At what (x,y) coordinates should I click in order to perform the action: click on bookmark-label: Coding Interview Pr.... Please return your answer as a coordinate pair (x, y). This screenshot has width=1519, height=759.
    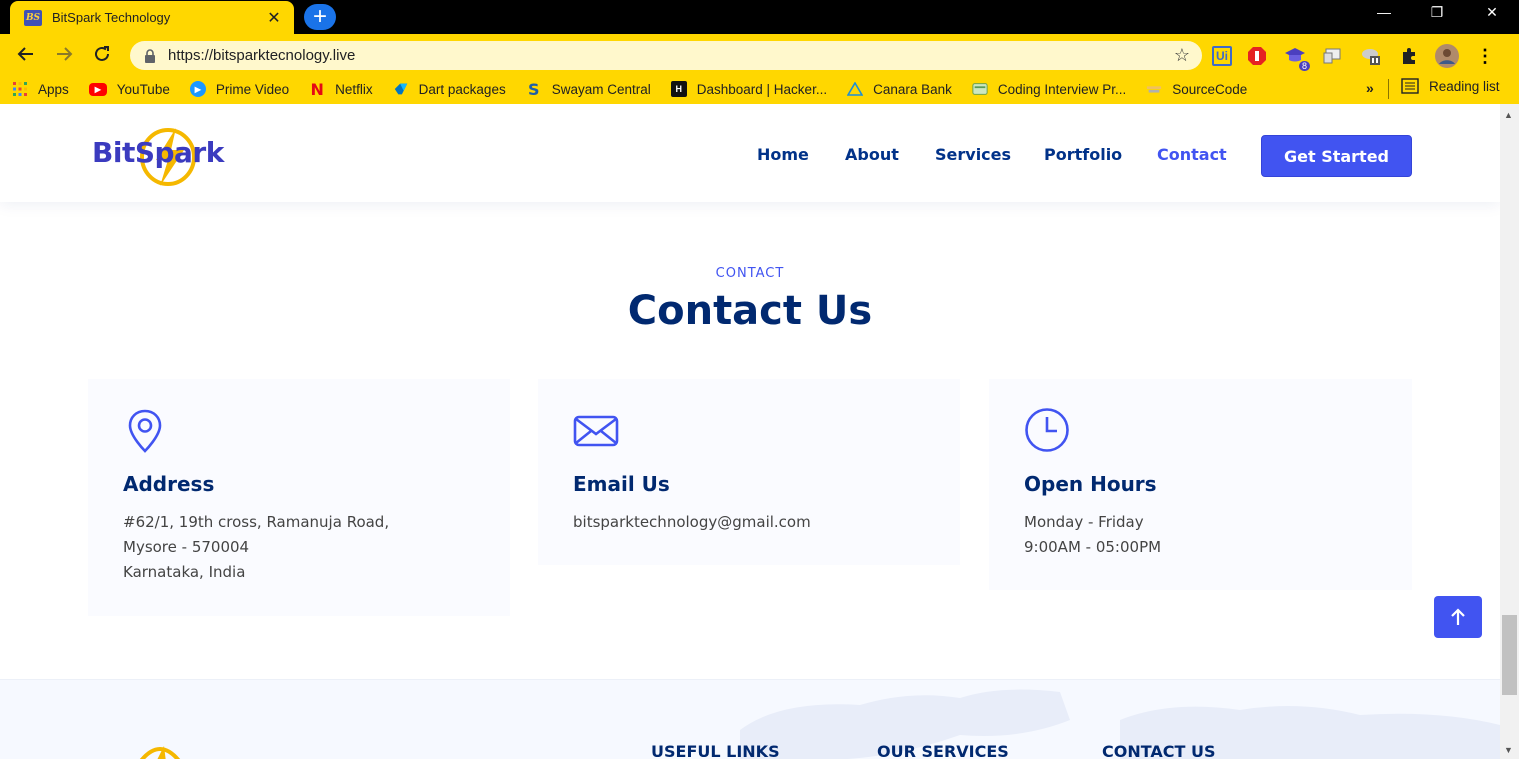
    Looking at the image, I should click on (1062, 89).